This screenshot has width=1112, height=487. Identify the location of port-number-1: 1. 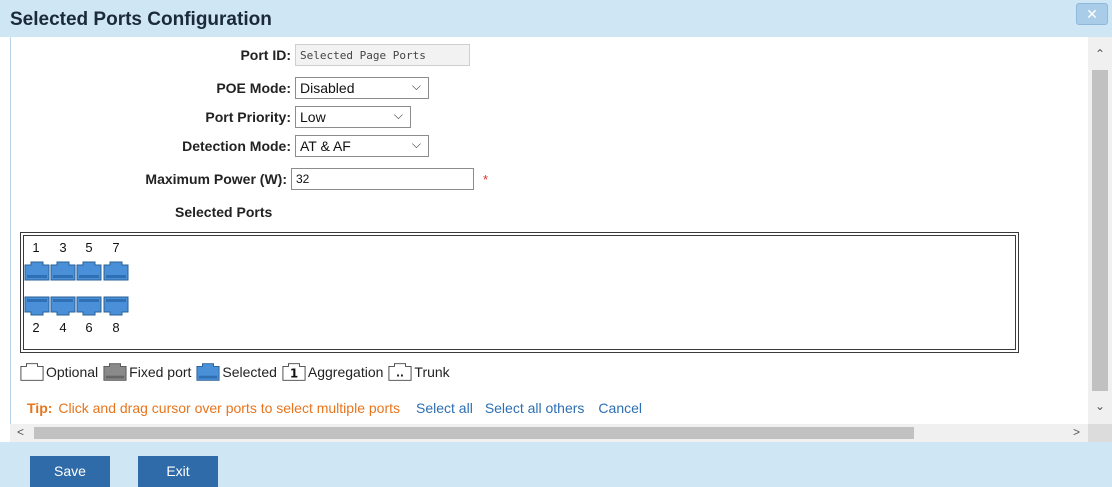
(36, 247).